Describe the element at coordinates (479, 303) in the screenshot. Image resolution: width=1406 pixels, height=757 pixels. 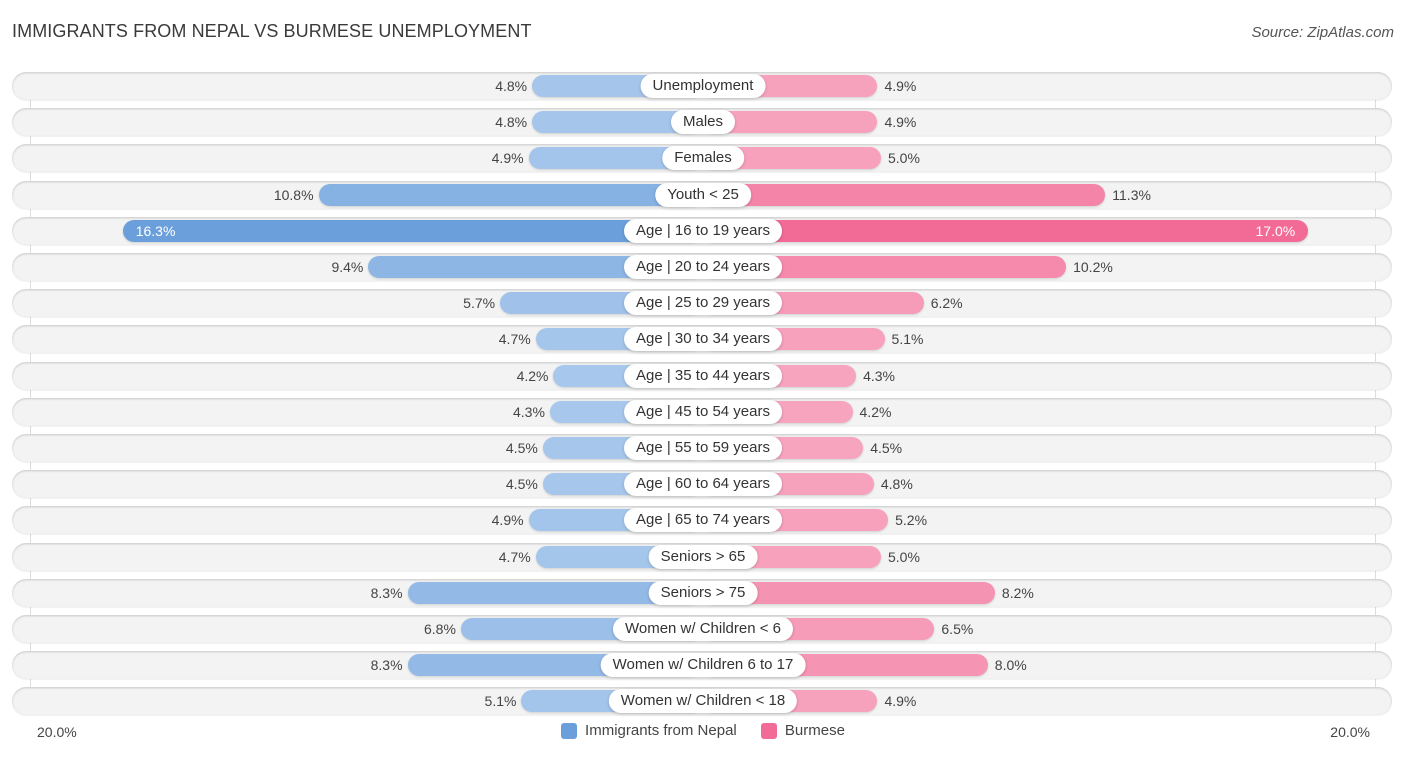
I see `value-nepal-age-25-to-29-years: 5.7%` at that location.